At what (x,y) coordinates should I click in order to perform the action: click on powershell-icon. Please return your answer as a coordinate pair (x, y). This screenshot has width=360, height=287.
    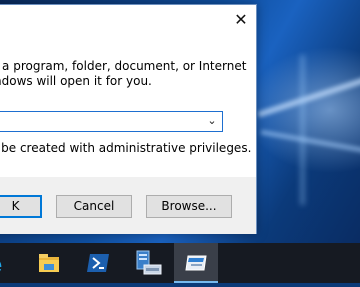
    Looking at the image, I should click on (98, 263).